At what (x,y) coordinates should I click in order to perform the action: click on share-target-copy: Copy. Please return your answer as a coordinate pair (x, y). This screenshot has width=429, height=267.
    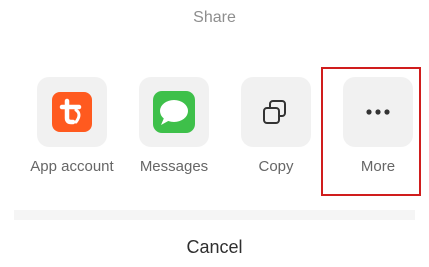
    Looking at the image, I should click on (276, 126).